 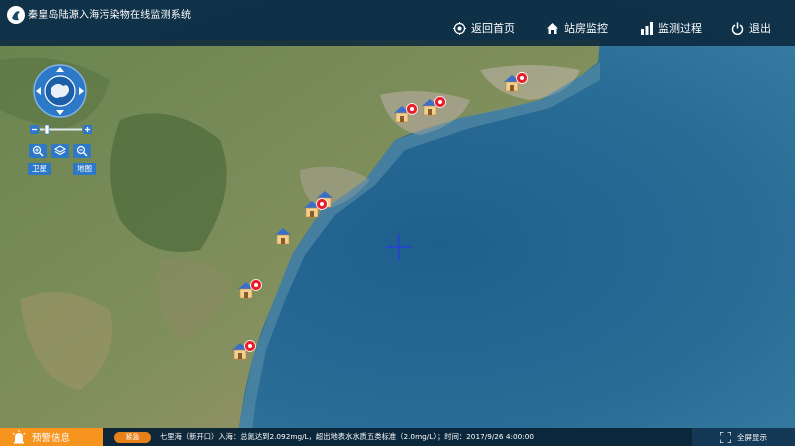 I want to click on nav-logout: 退出, so click(x=751, y=28).